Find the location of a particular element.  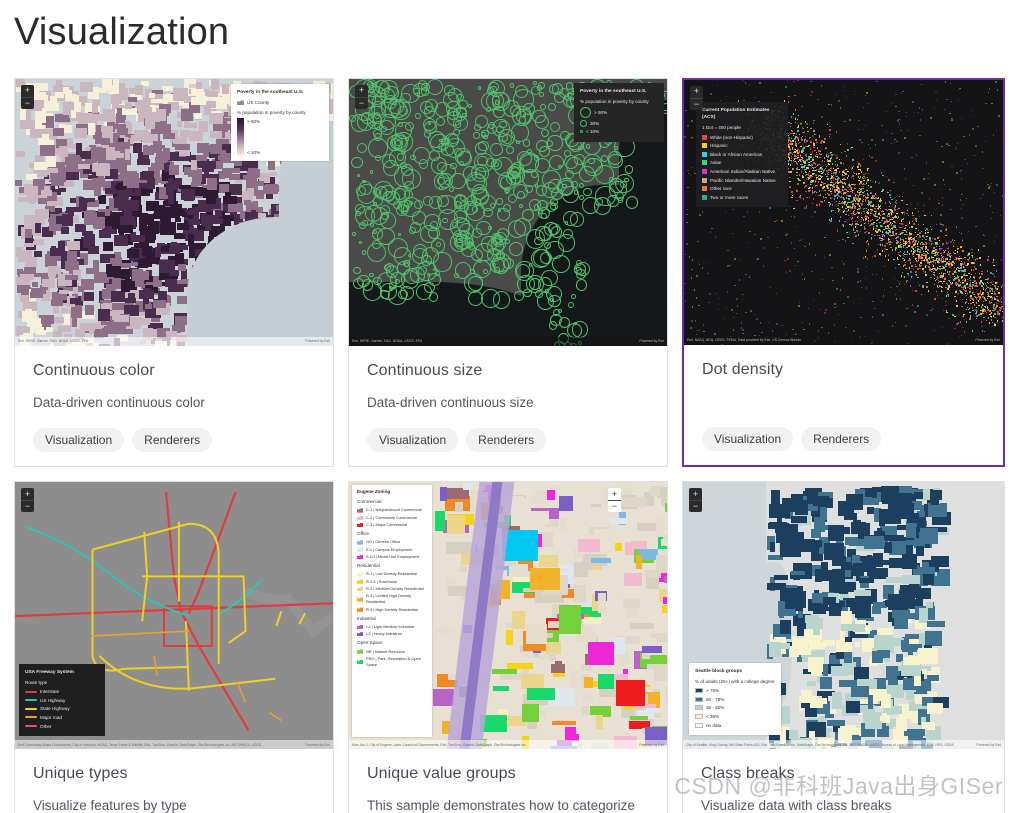

attribution-source: Esri, HERE, Garmin, FAO, NOAA, USGS, EPA is located at coordinates (387, 341).